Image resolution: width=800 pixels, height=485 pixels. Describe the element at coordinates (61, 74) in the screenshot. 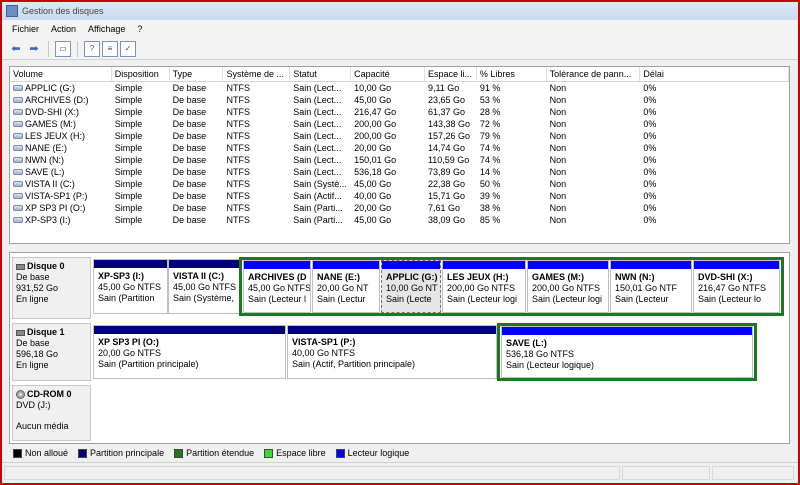

I see `column-header-volume: Volume` at that location.